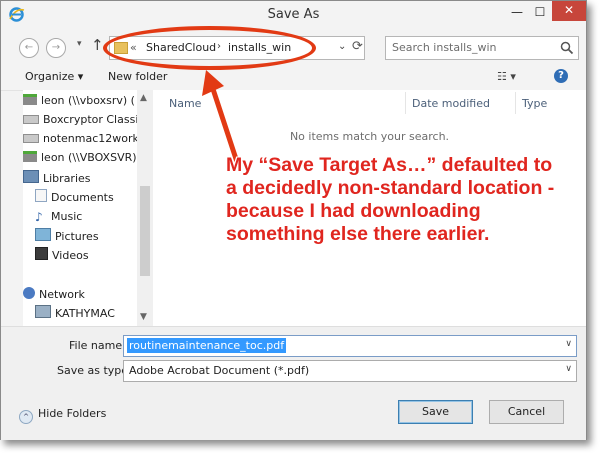 This screenshot has width=600, height=453. I want to click on sidebar-item-pictures: Pictures, so click(67, 237).